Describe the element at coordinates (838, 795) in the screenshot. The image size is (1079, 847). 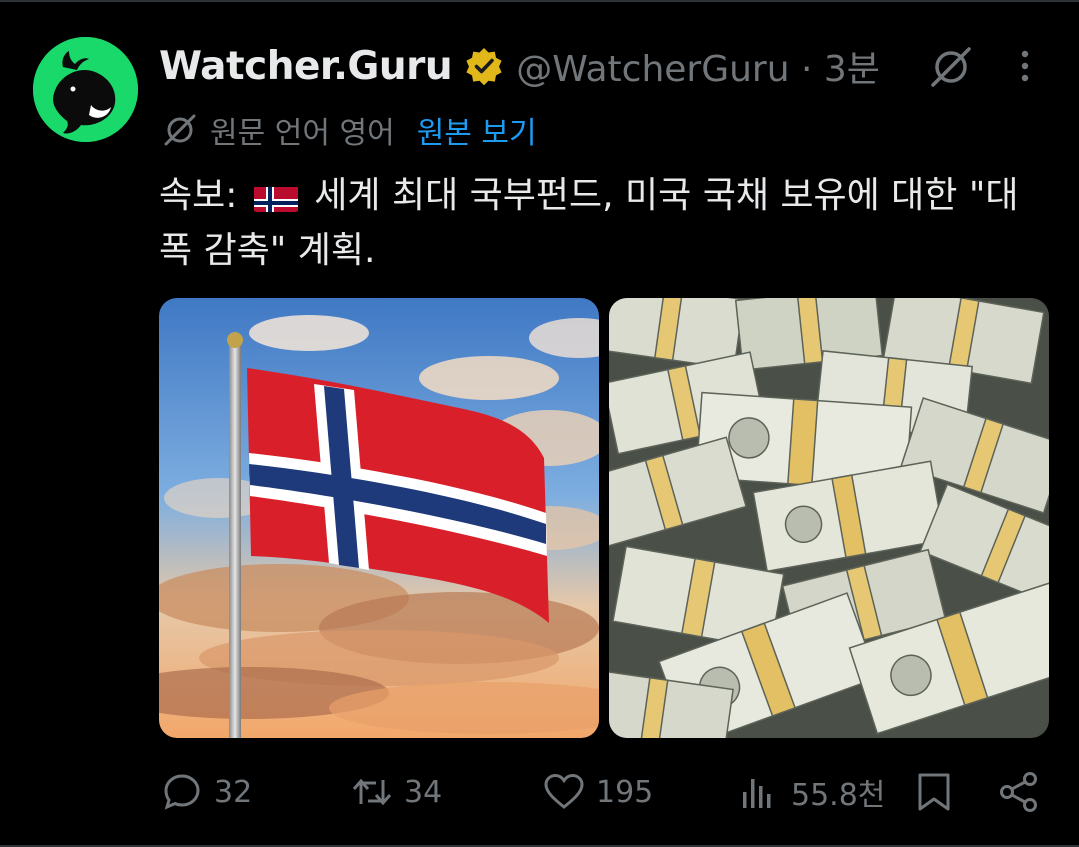
I see `views-count: 55.8천` at that location.